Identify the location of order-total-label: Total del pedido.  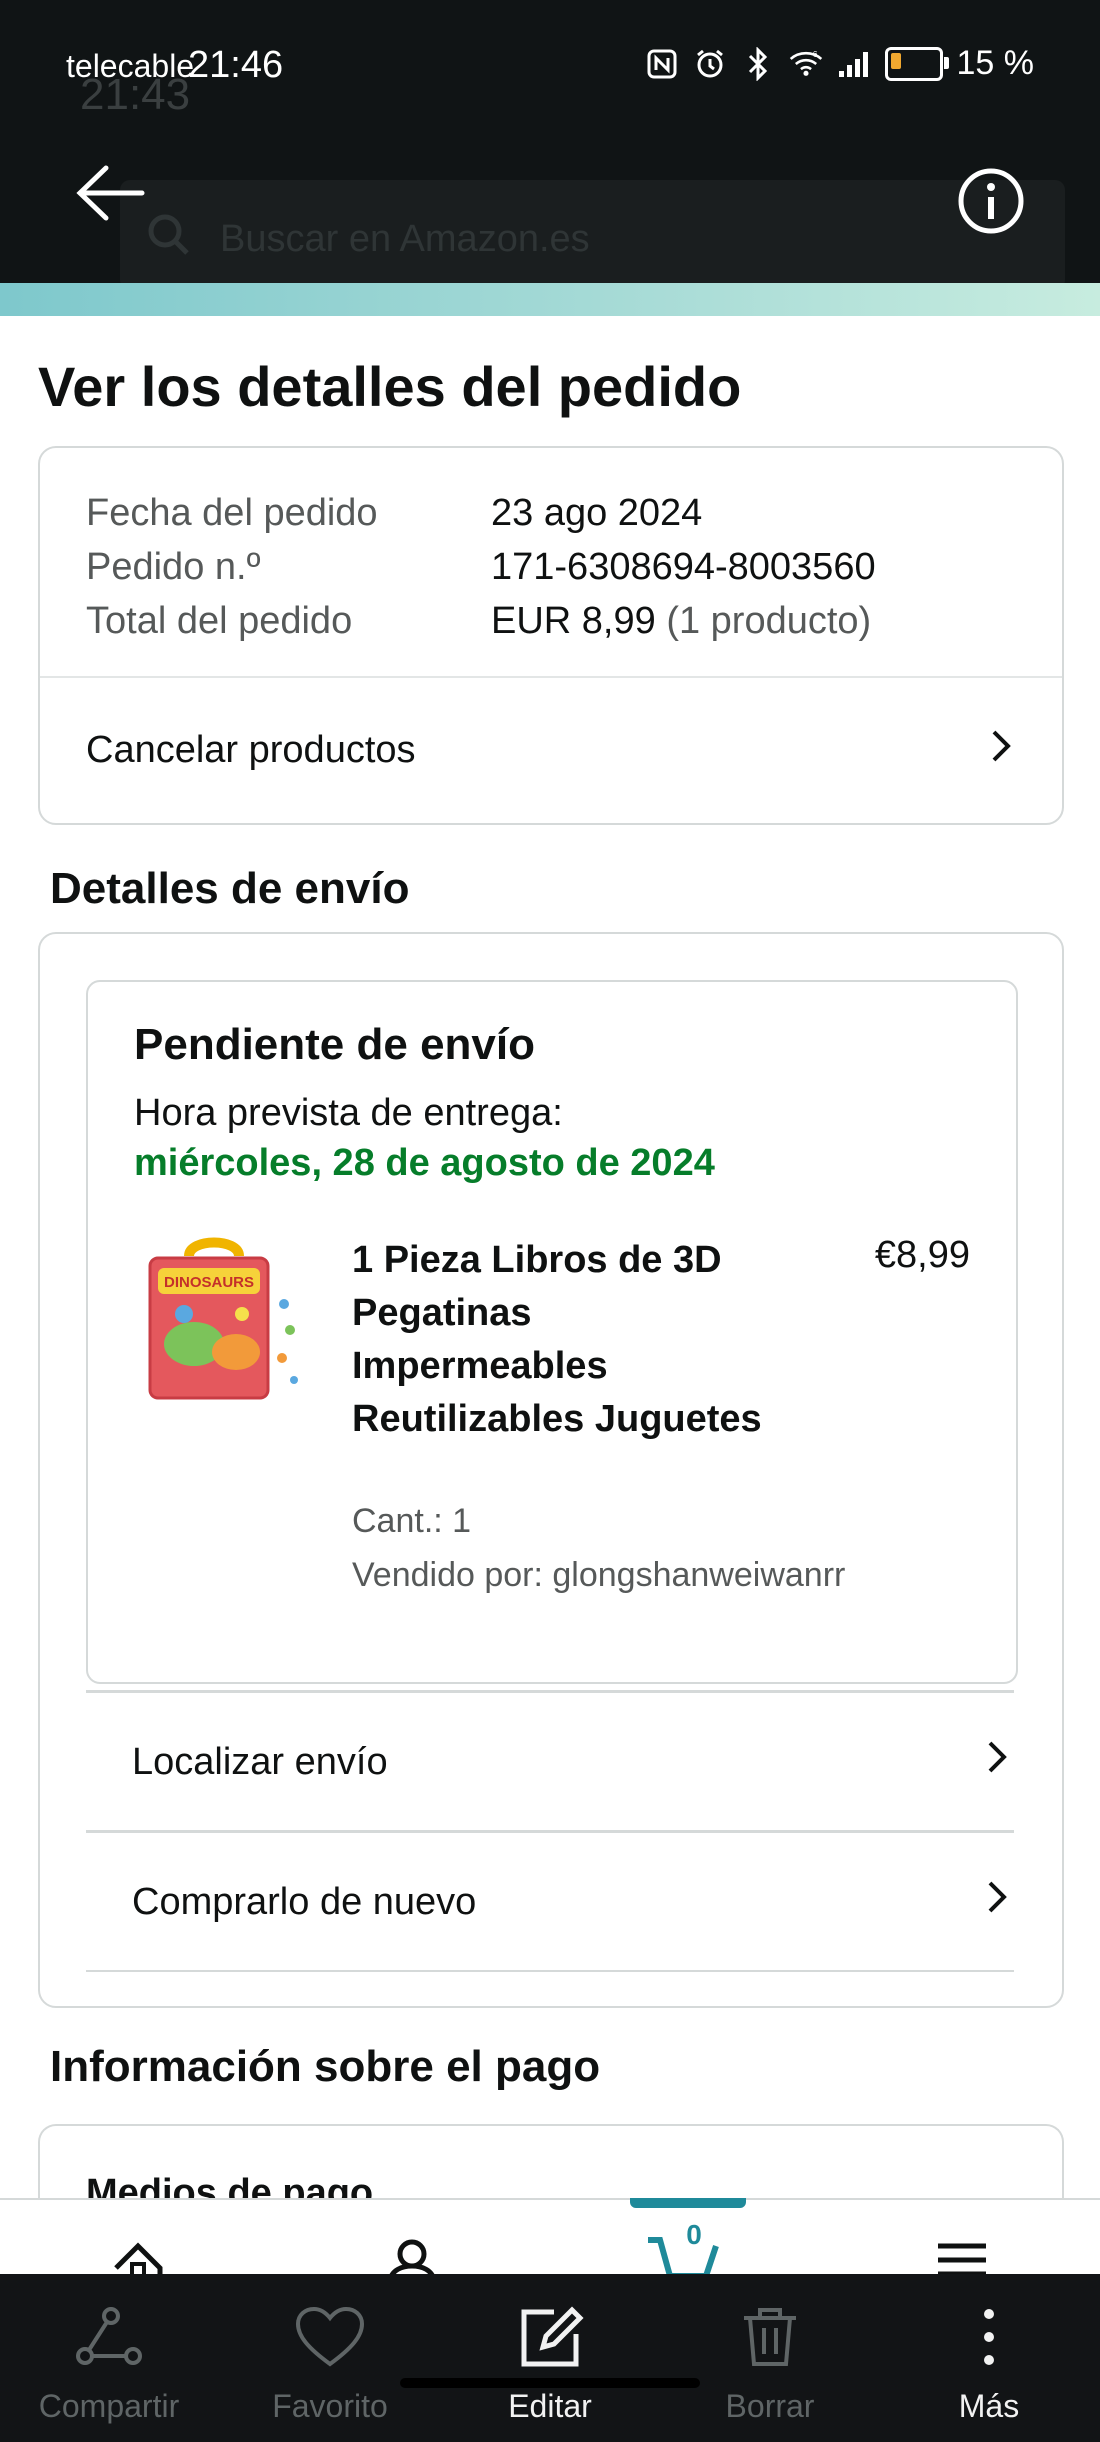
(219, 621).